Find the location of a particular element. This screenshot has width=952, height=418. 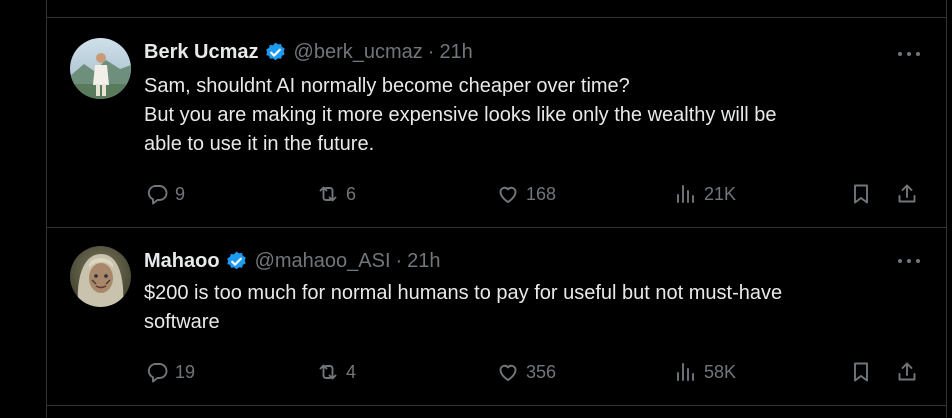

reply-count: 19 is located at coordinates (185, 371).